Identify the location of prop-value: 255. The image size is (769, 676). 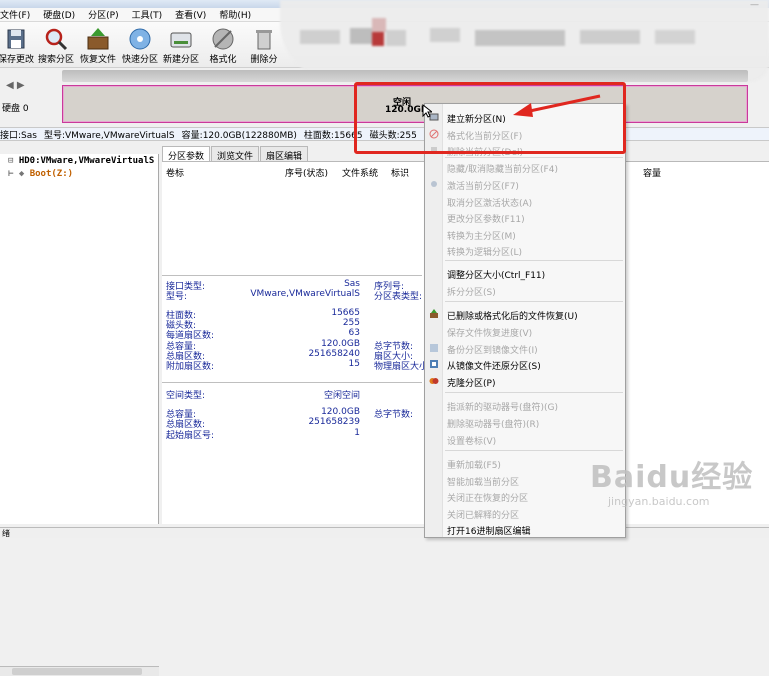
(351, 323).